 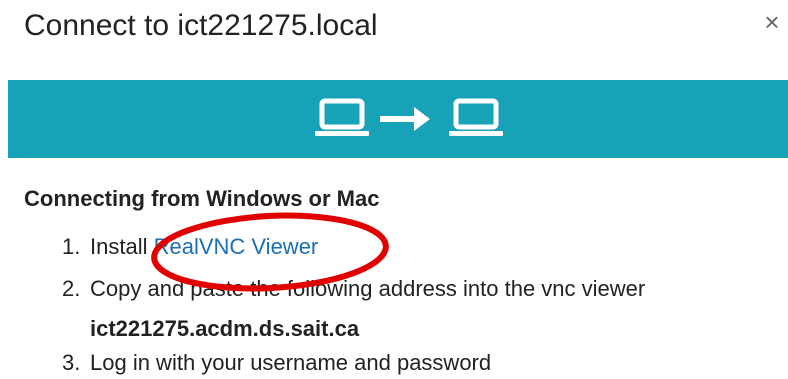 What do you see at coordinates (202, 198) in the screenshot?
I see `section-heading: Connecting from Windows or Mac` at bounding box center [202, 198].